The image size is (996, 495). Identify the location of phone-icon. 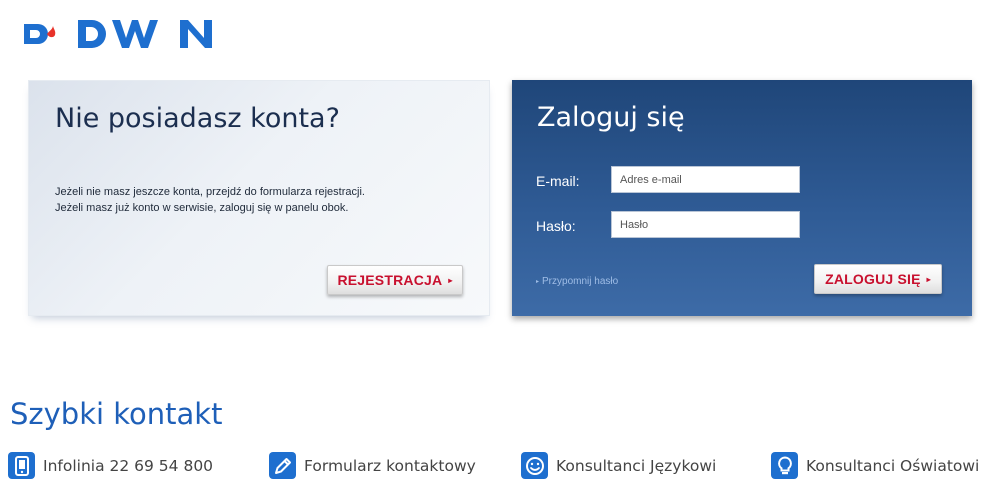
(21, 465).